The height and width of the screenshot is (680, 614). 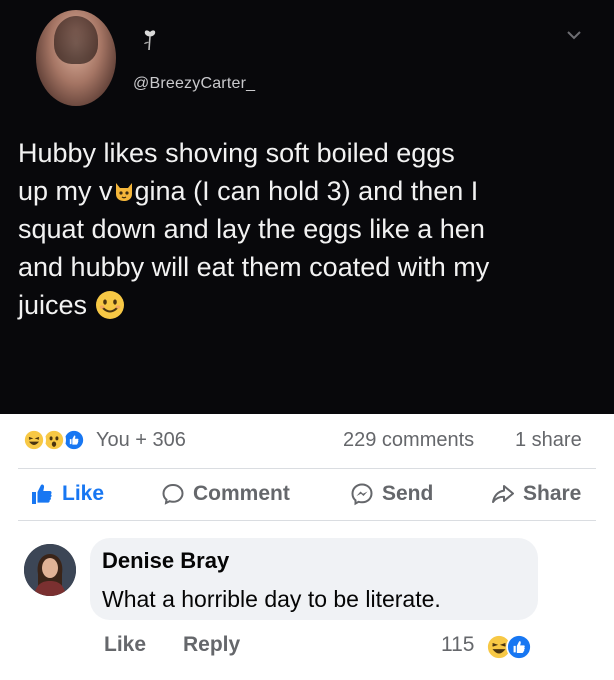 I want to click on commenter-avatar, so click(x=50, y=570).